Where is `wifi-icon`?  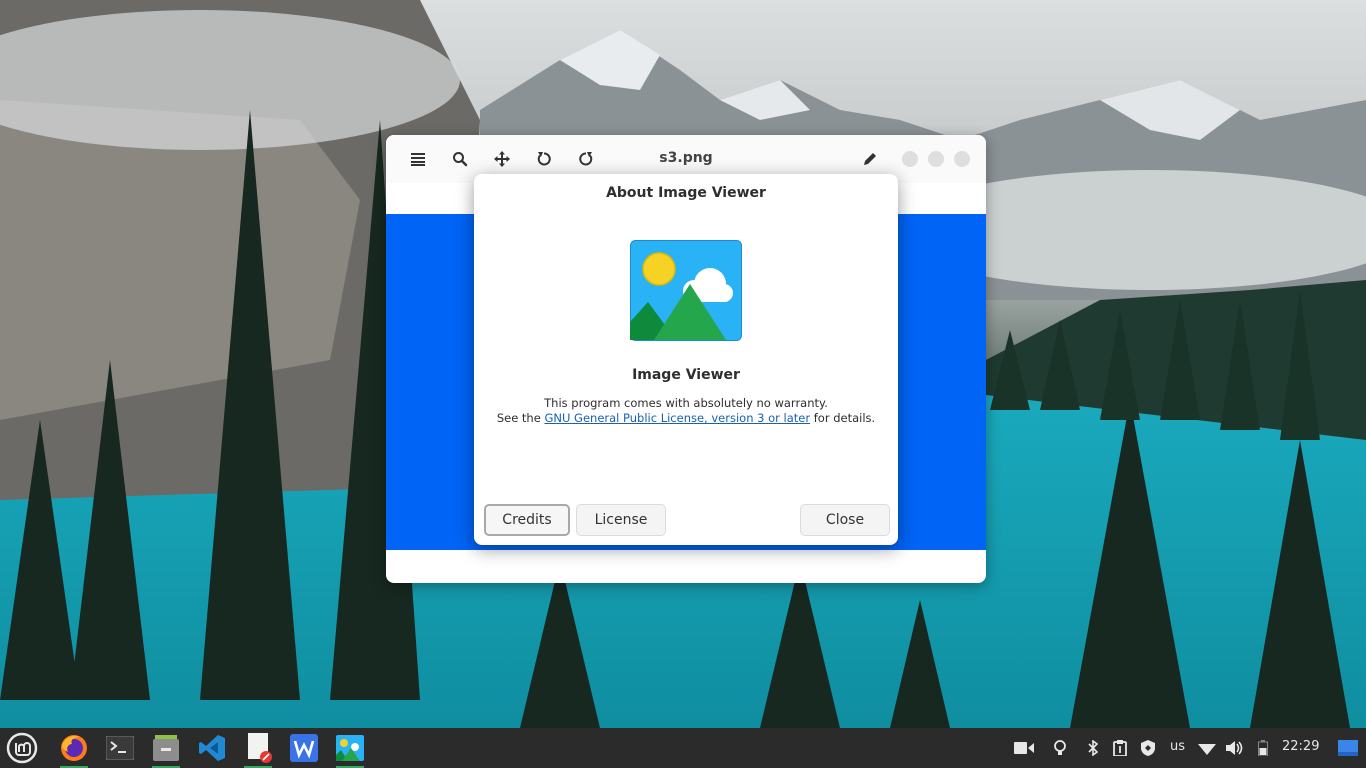 wifi-icon is located at coordinates (1207, 748).